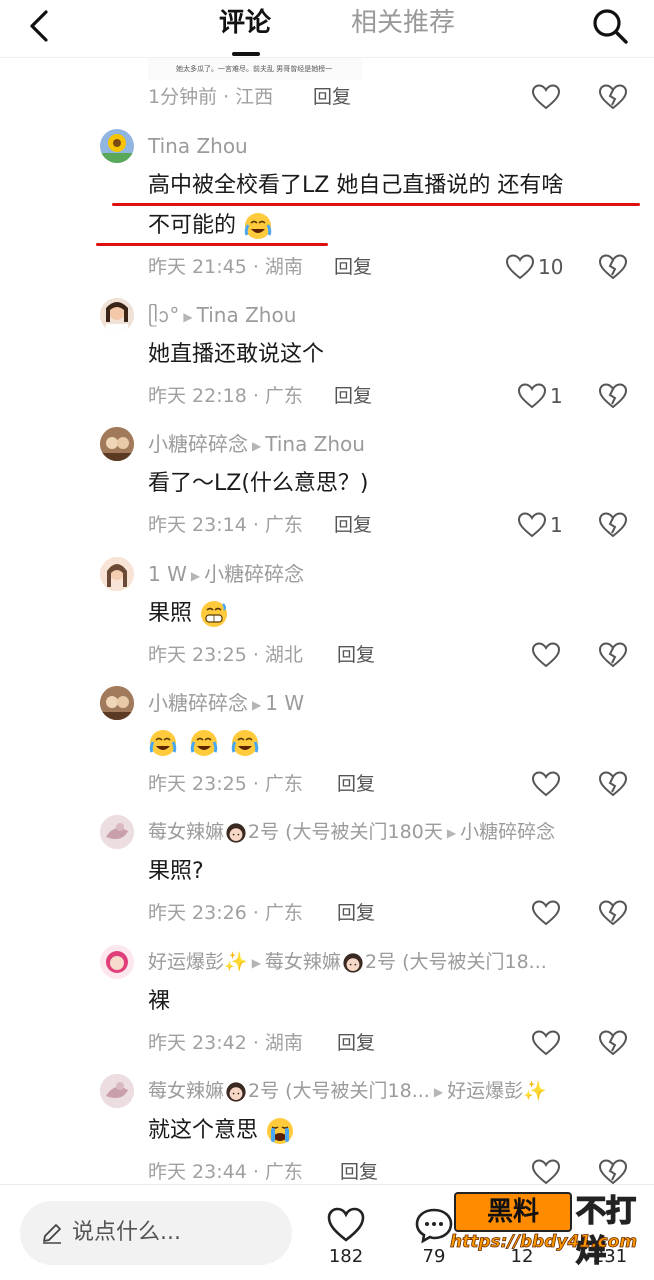 The width and height of the screenshot is (654, 1280). Describe the element at coordinates (176, 871) in the screenshot. I see `comment-text: 果照?` at that location.